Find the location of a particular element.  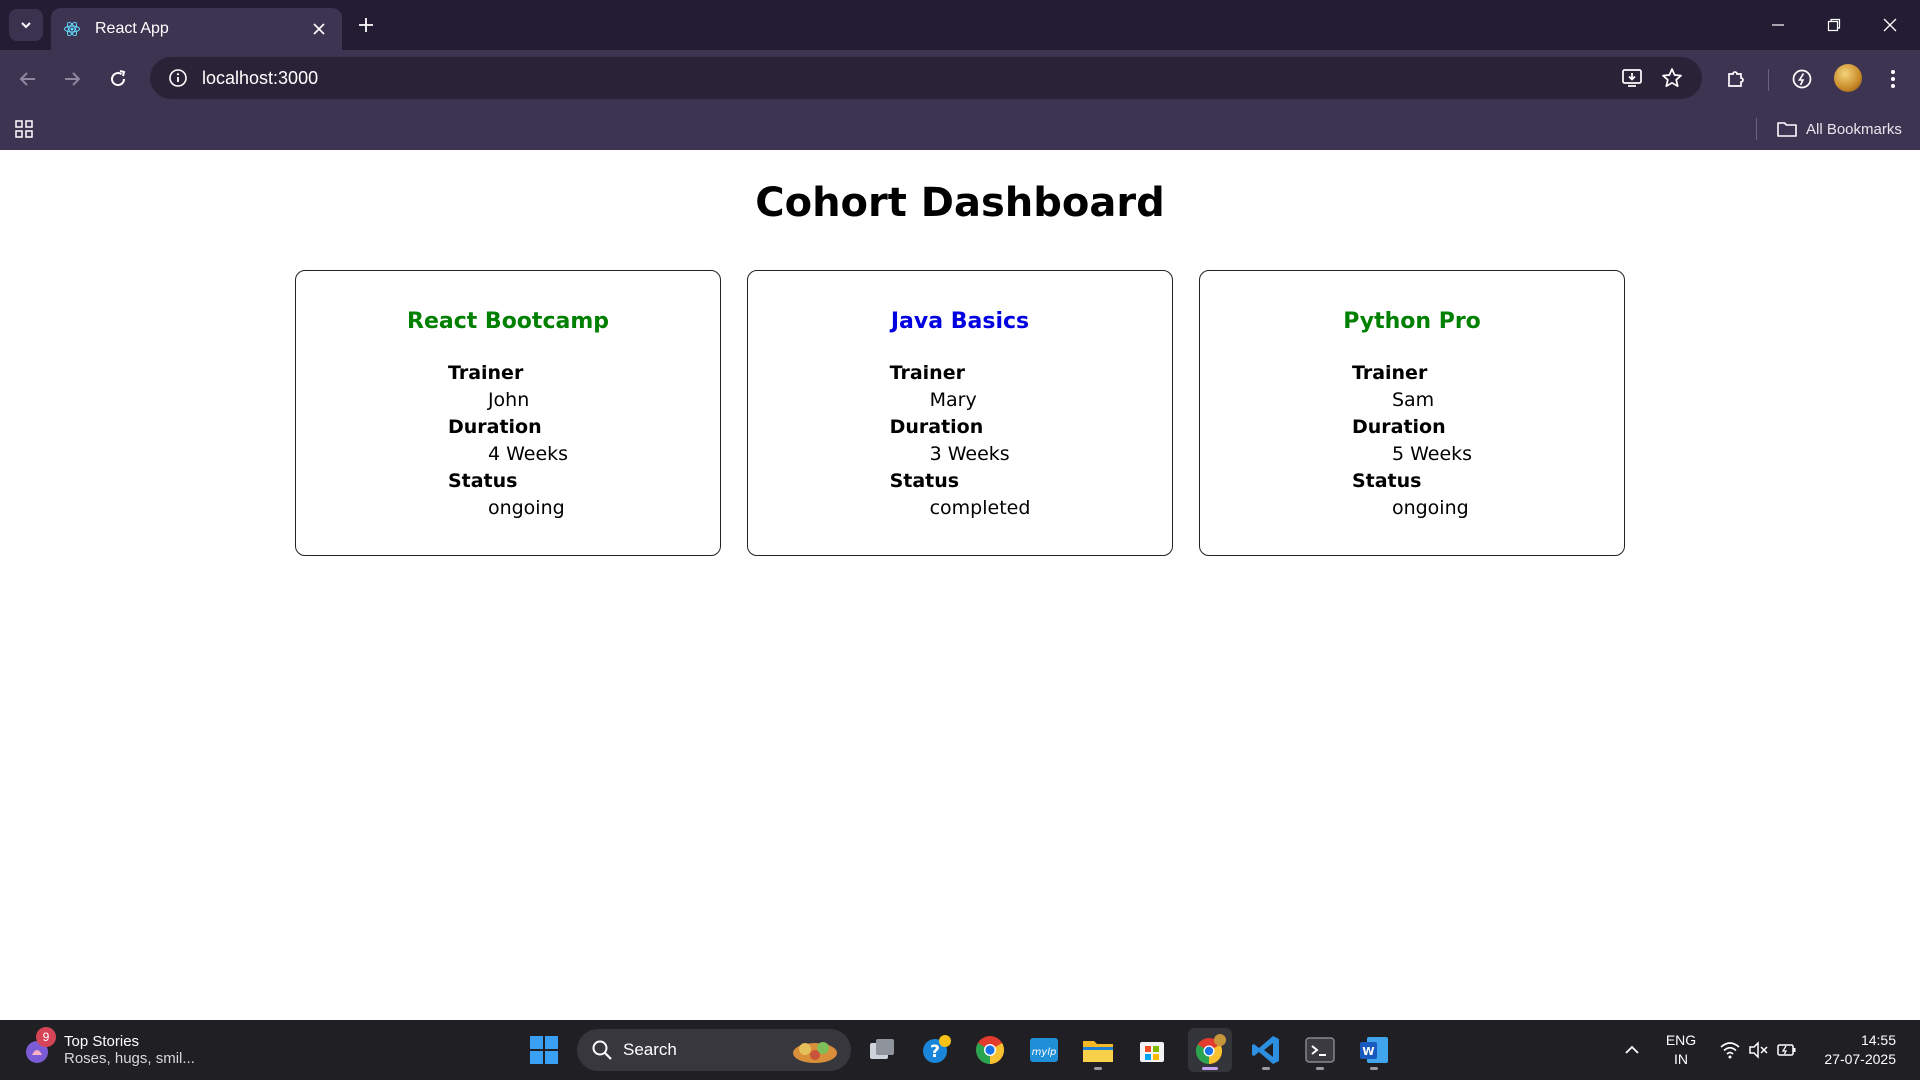

cohort-name: Java Basics is located at coordinates (960, 321).